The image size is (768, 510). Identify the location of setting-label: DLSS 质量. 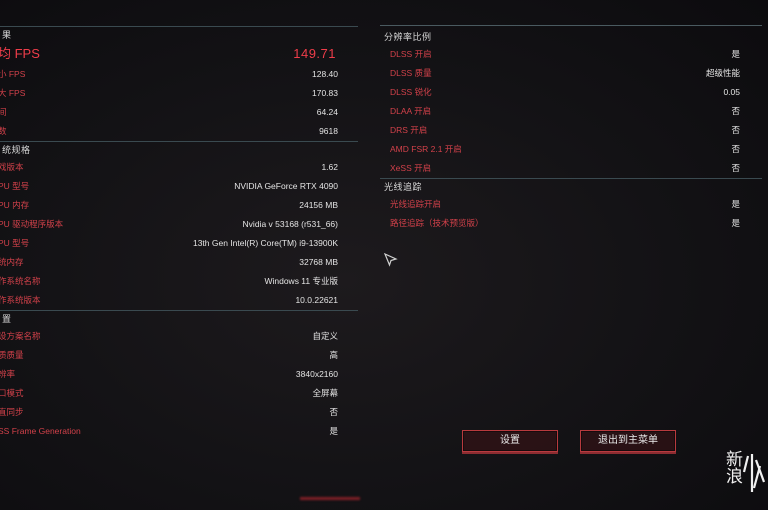
(411, 73).